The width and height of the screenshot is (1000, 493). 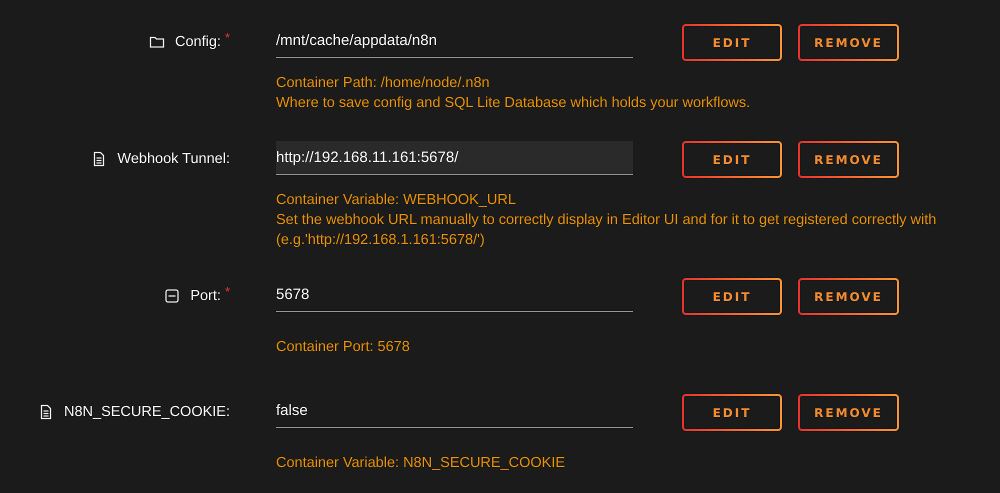 What do you see at coordinates (156, 42) in the screenshot?
I see `folder-icon` at bounding box center [156, 42].